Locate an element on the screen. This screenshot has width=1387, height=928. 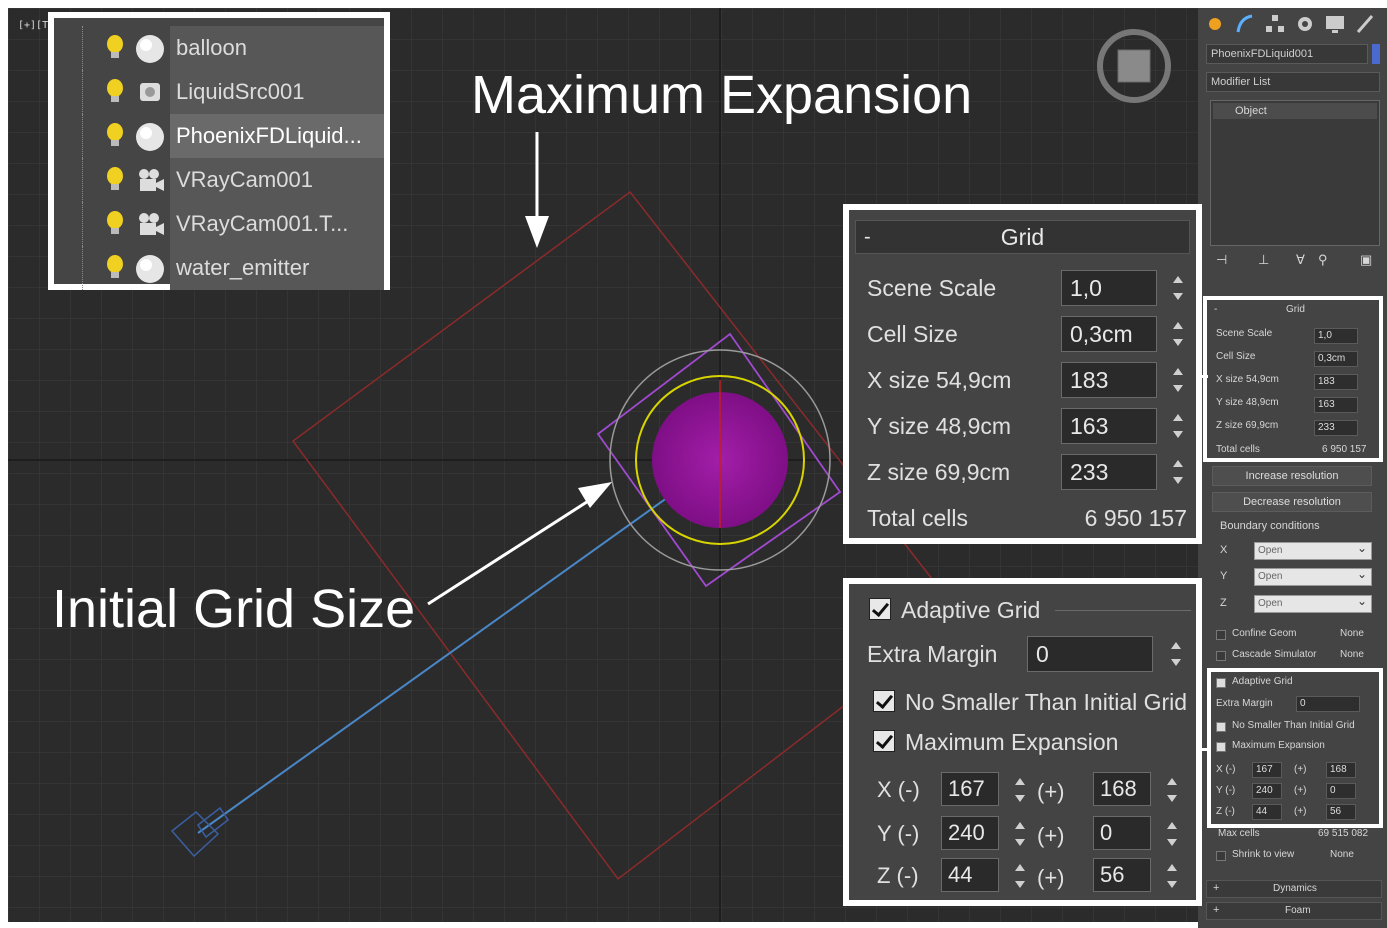
create-tab-icon is located at coordinates (1215, 24).